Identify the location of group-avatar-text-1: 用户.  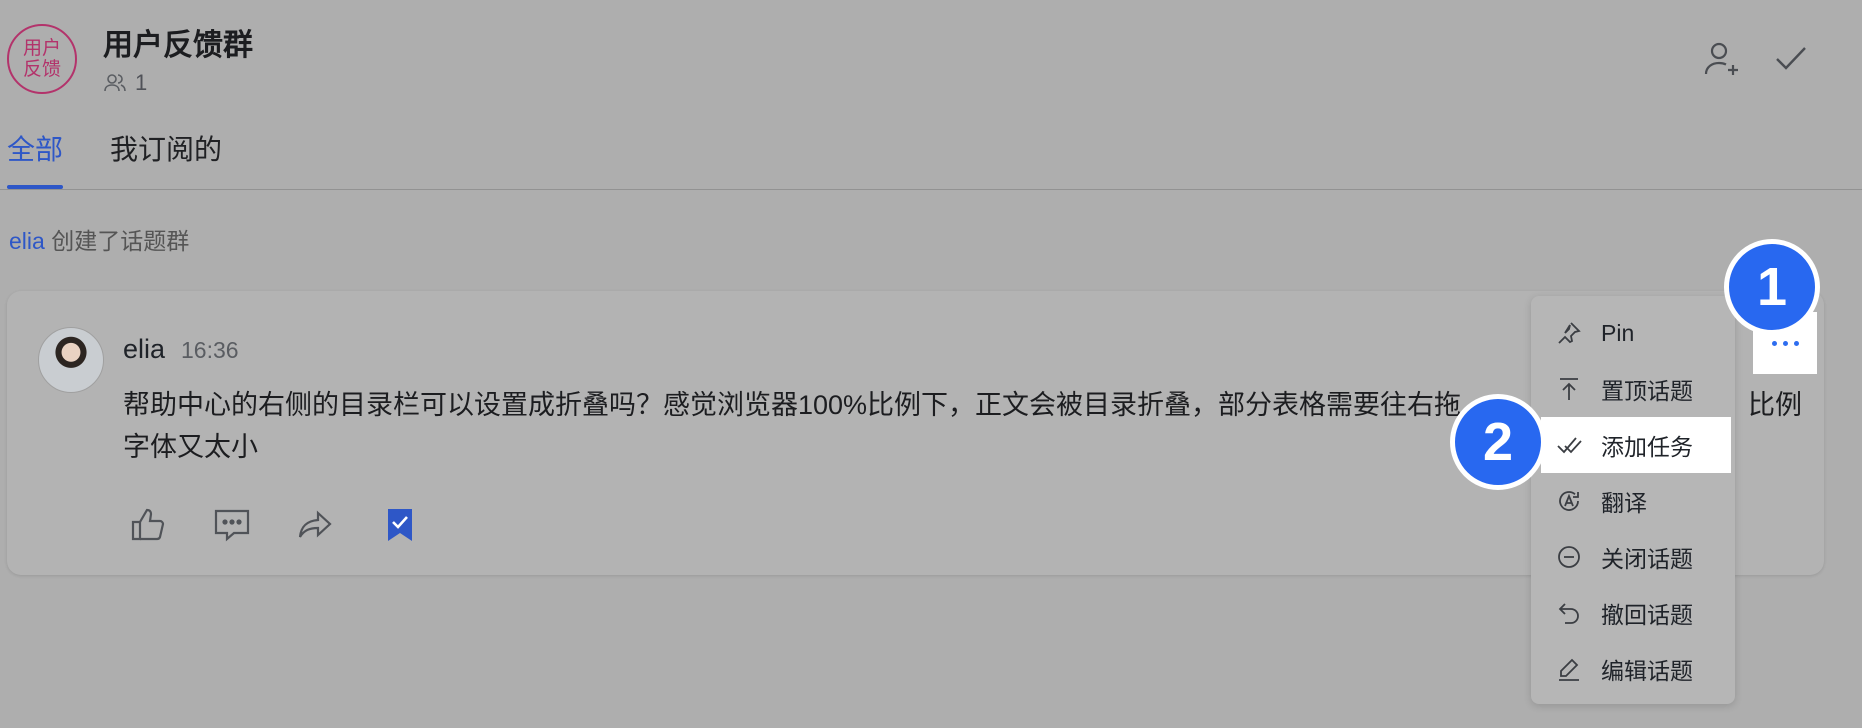
(41, 48).